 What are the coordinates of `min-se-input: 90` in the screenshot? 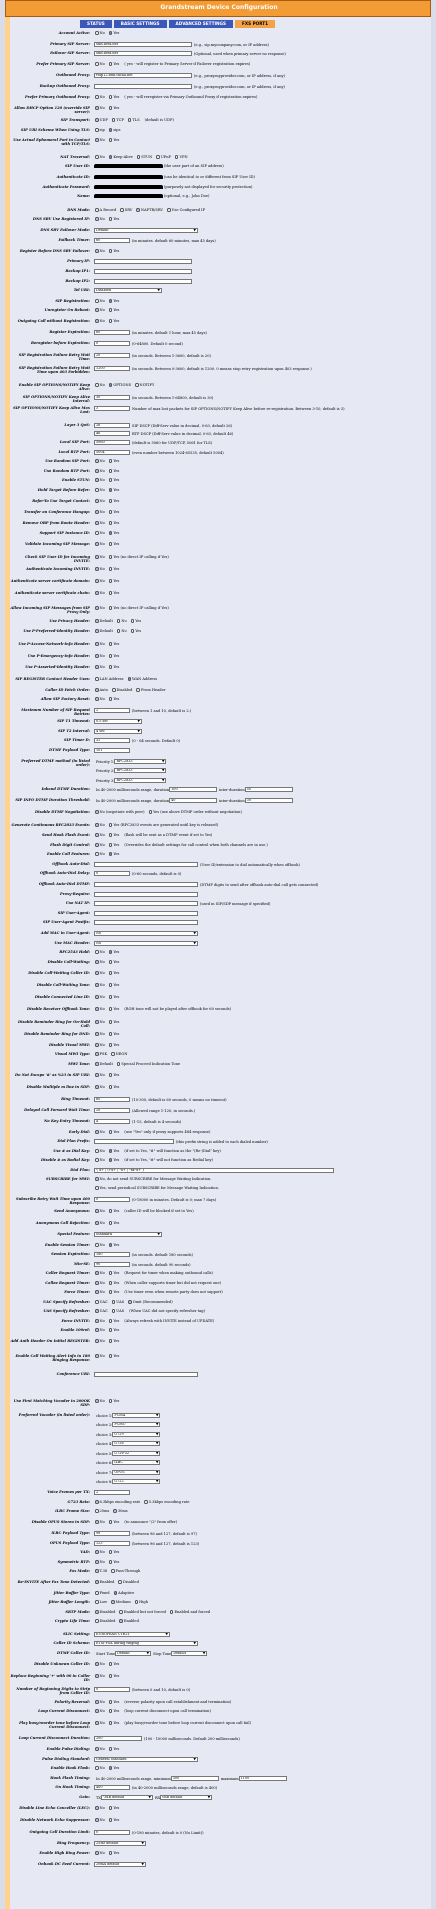 It's located at (112, 1264).